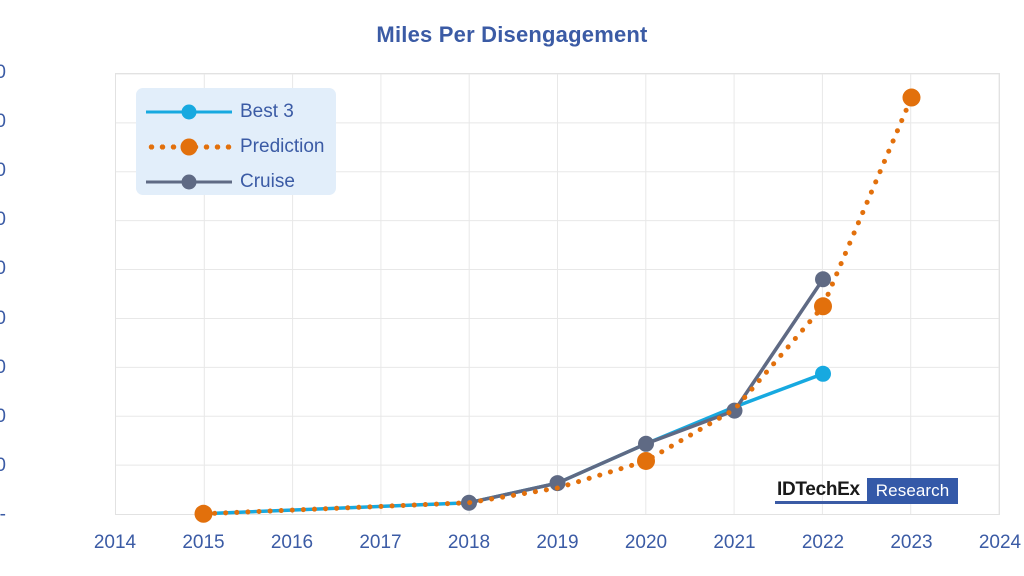 The image size is (1024, 576). What do you see at coordinates (821, 491) in the screenshot?
I see `watermark-brand-name: IDTechEx` at bounding box center [821, 491].